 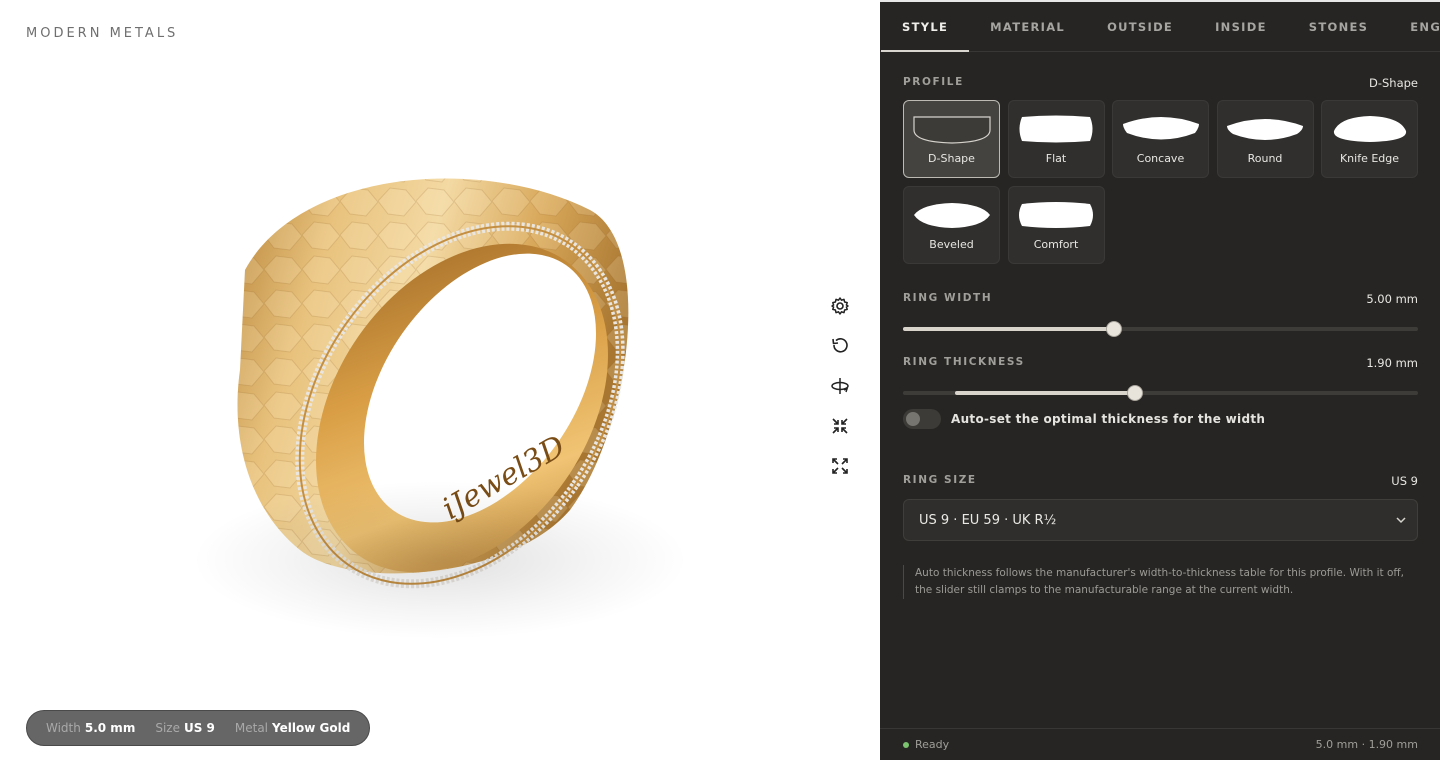 What do you see at coordinates (1056, 244) in the screenshot?
I see `profile-option-label: Comfort` at bounding box center [1056, 244].